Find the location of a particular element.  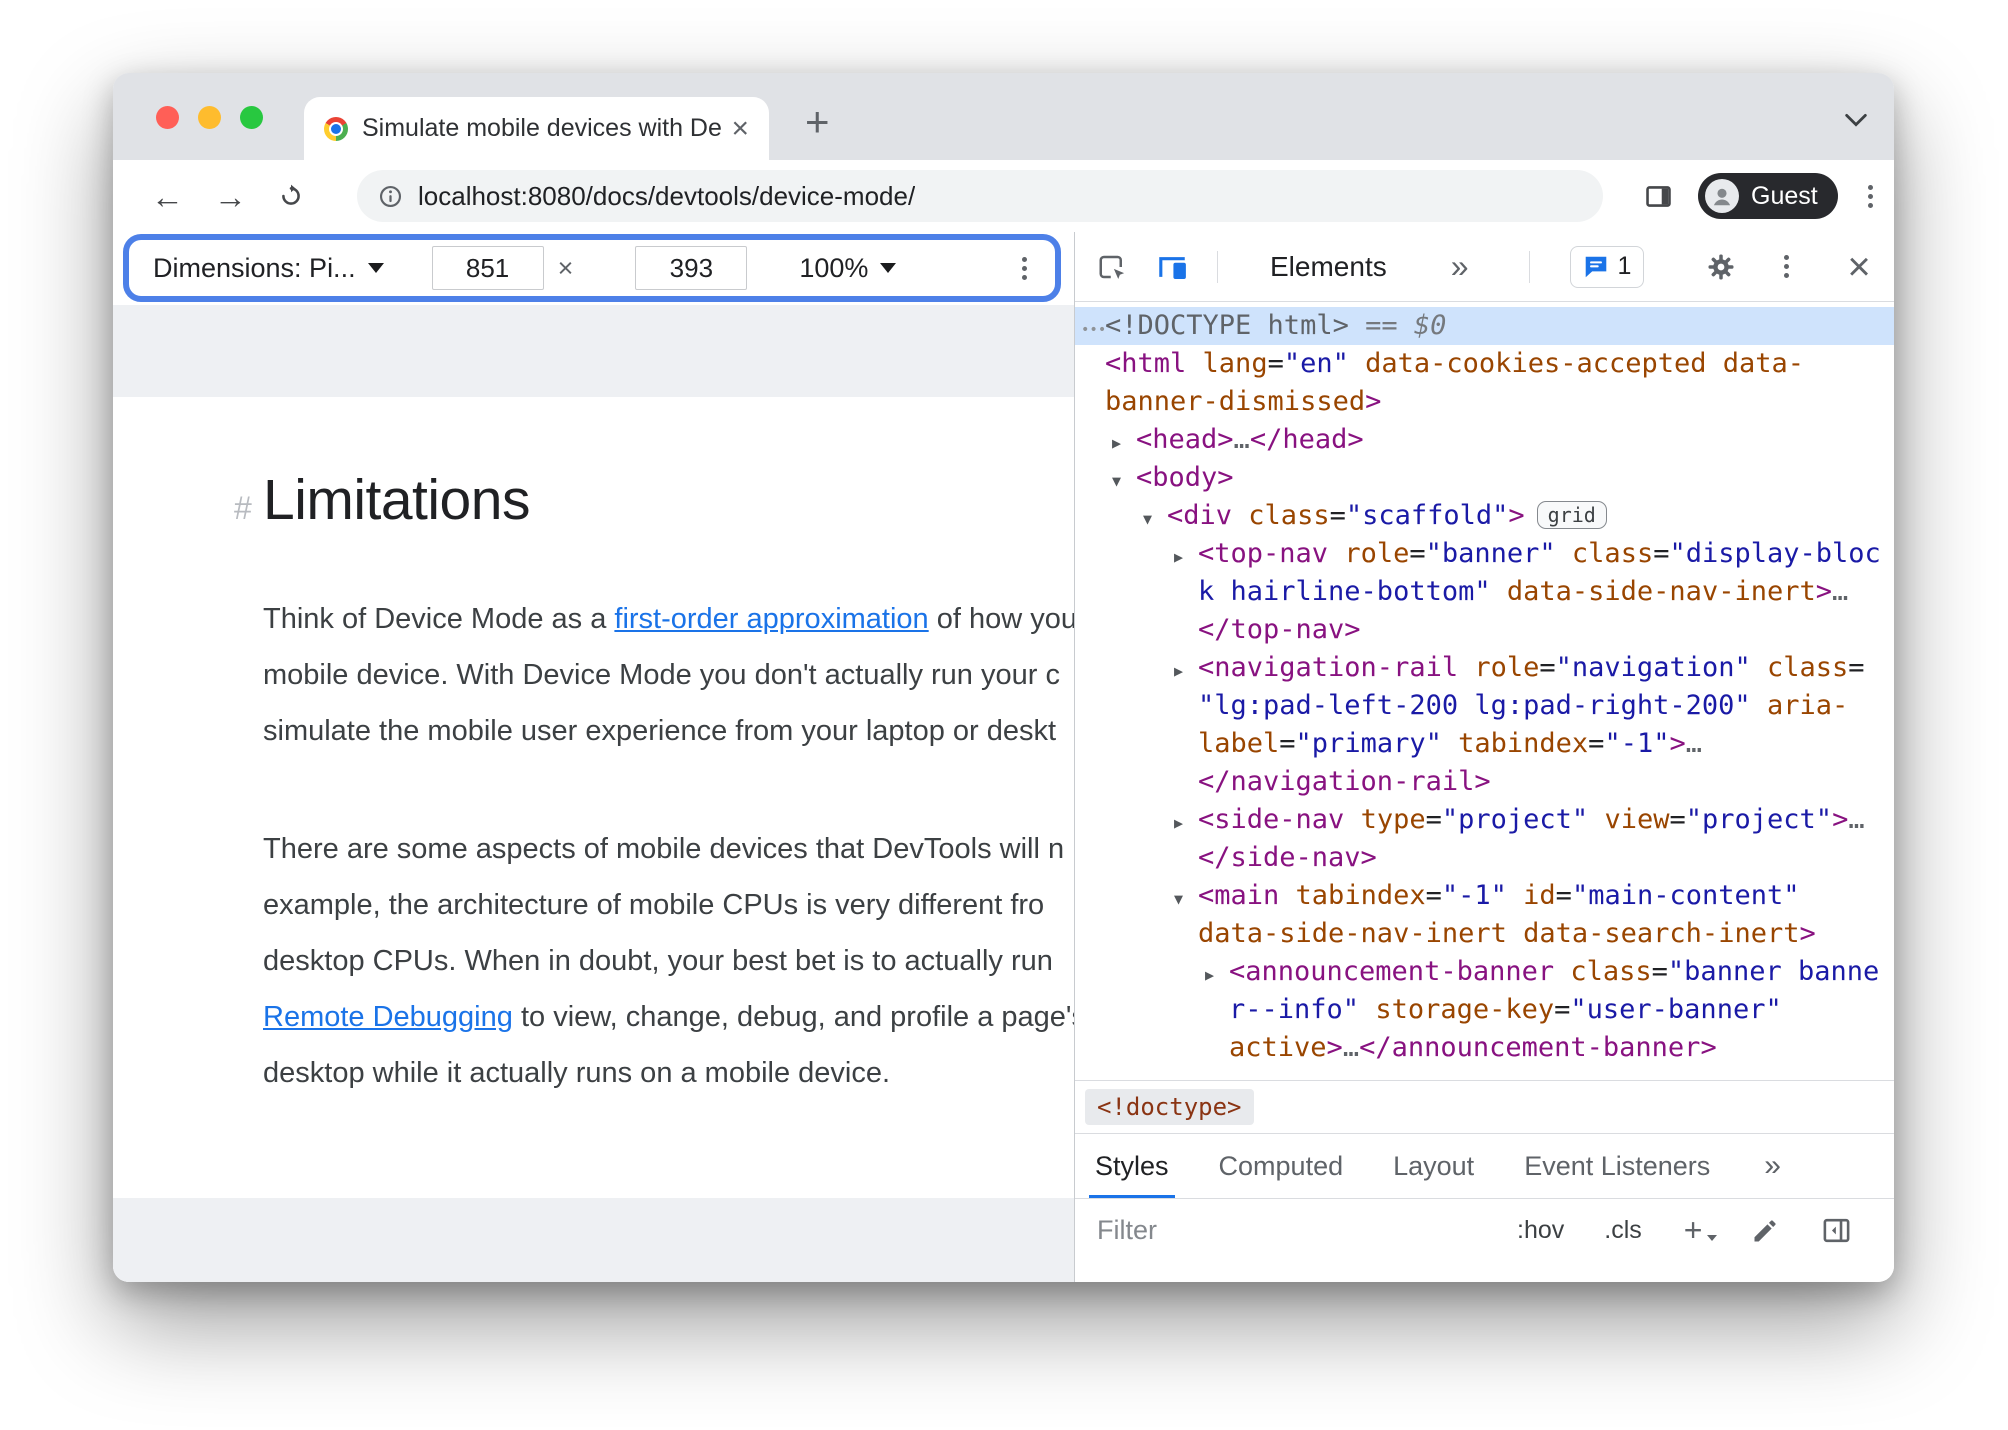

text-segment: <side-nav is located at coordinates (1271, 819).